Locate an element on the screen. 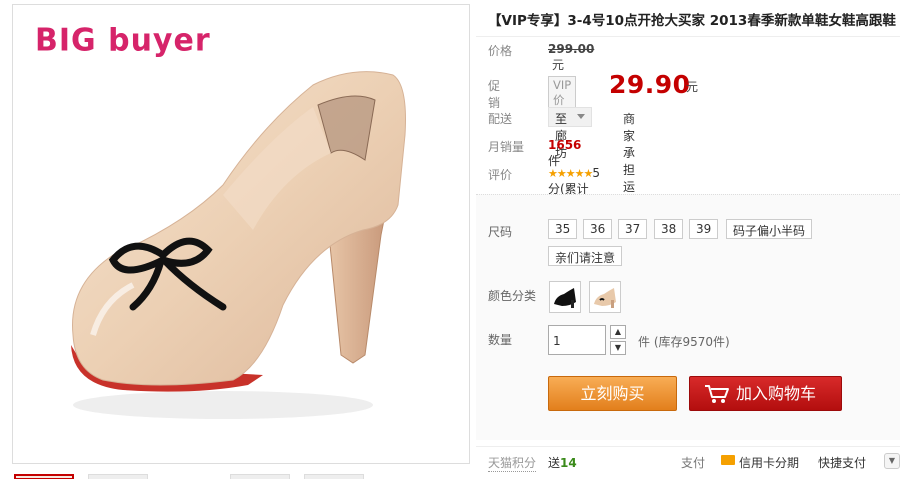  price-row: 价格 299.00 元 is located at coordinates (541, 57).